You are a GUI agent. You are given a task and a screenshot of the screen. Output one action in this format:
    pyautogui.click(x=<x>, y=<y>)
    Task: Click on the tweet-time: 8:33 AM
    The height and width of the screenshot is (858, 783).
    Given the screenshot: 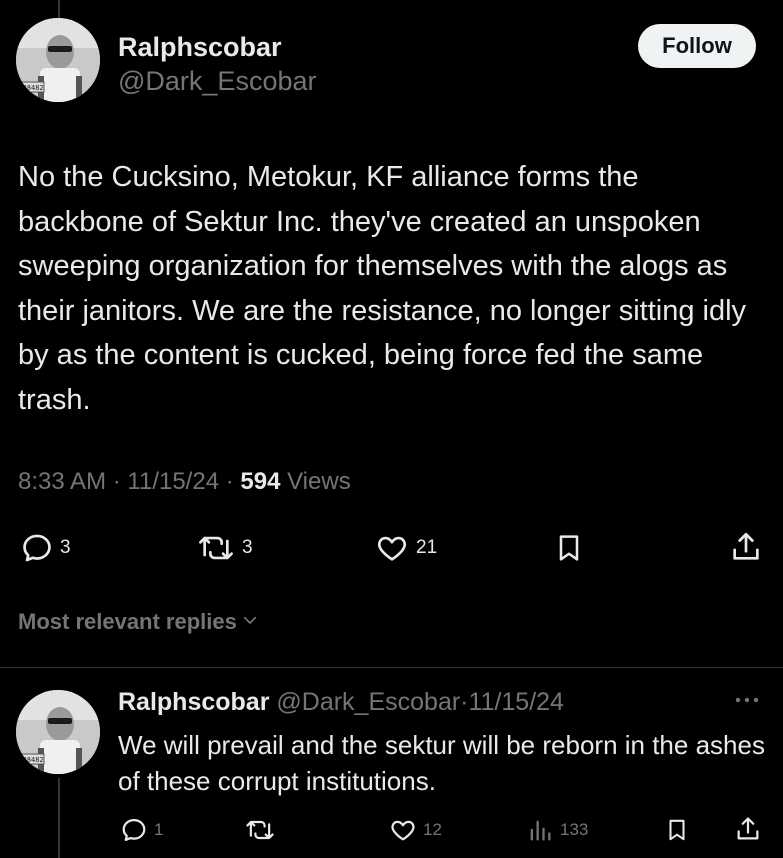 What is the action you would take?
    pyautogui.click(x=62, y=481)
    